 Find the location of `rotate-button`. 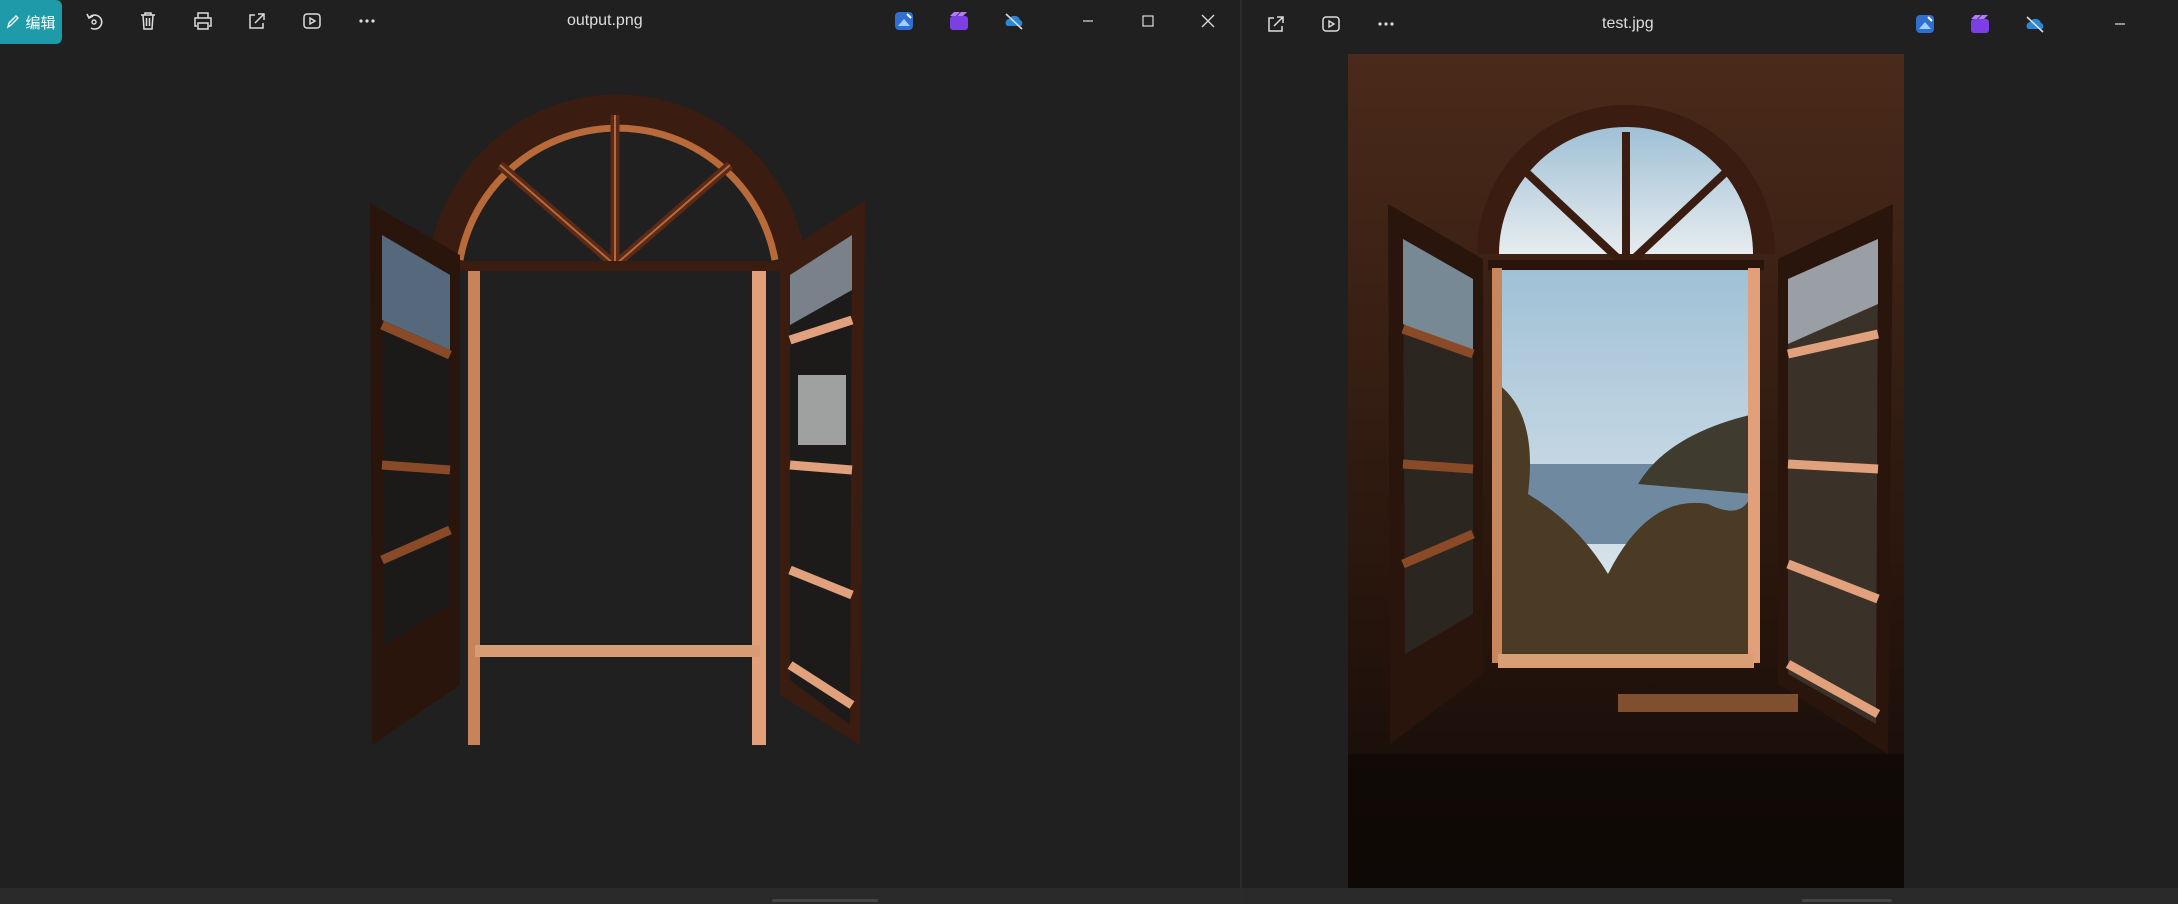

rotate-button is located at coordinates (94, 21).